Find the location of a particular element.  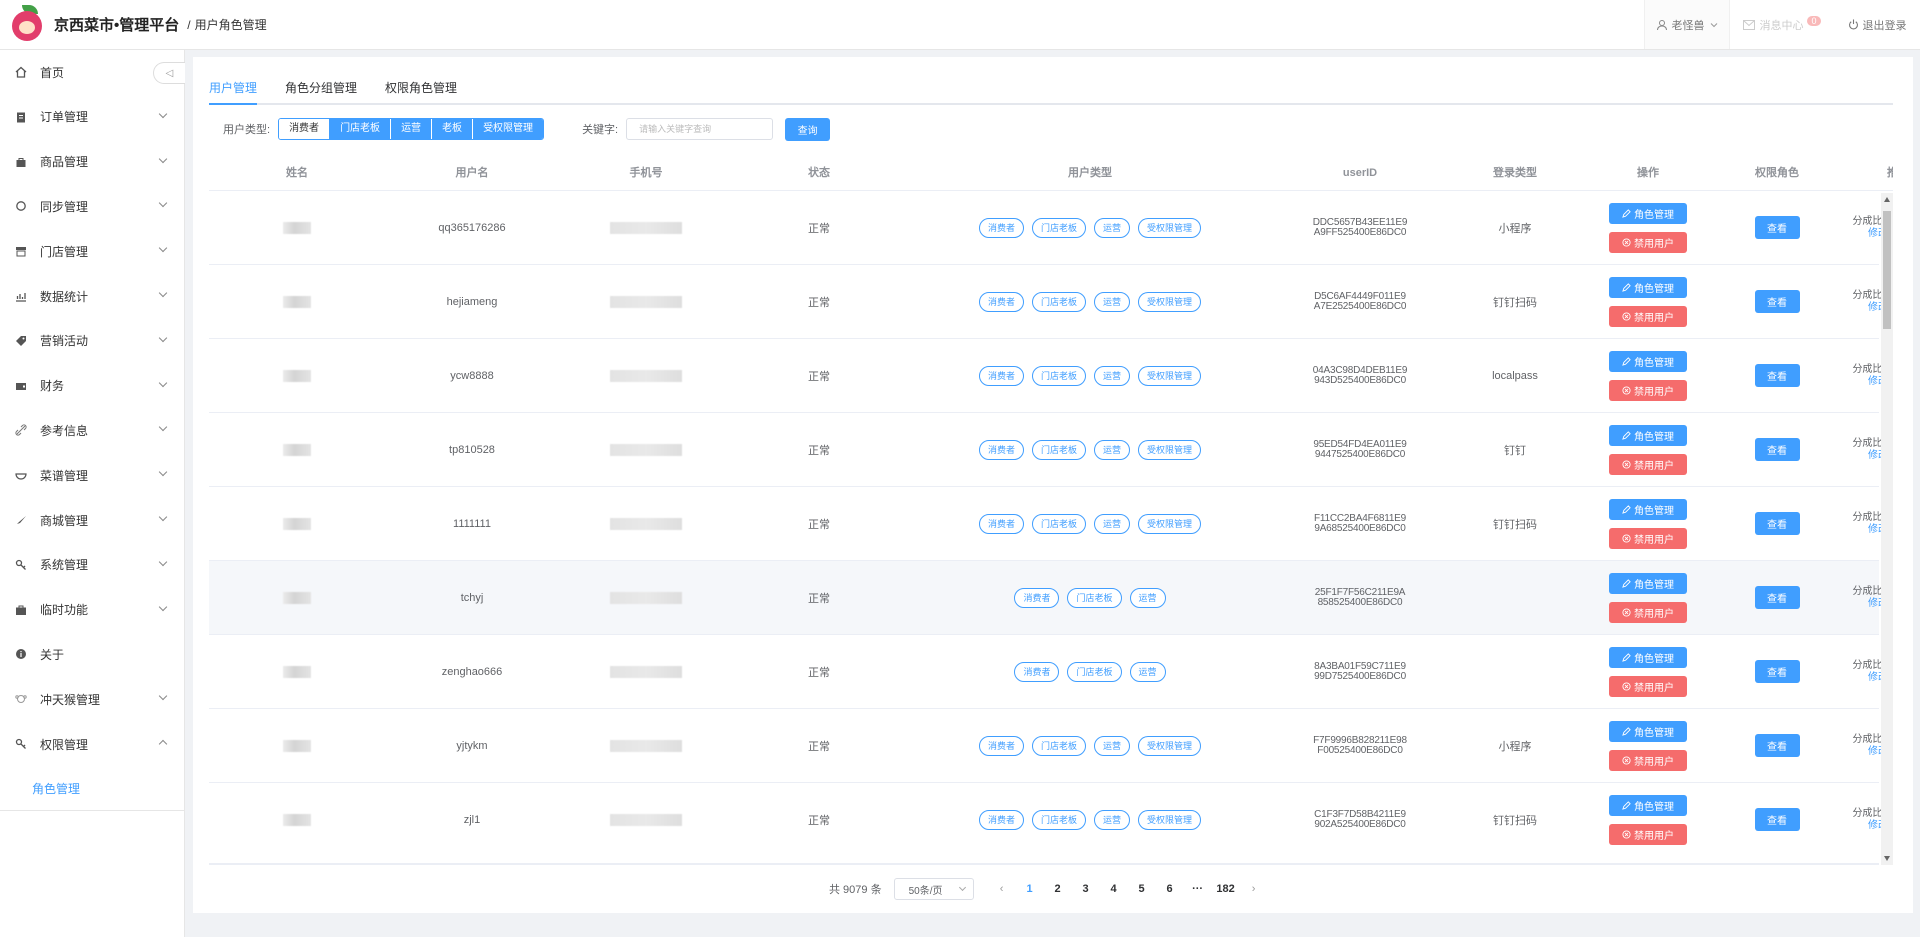

table-cell: tp810528 is located at coordinates (472, 449).